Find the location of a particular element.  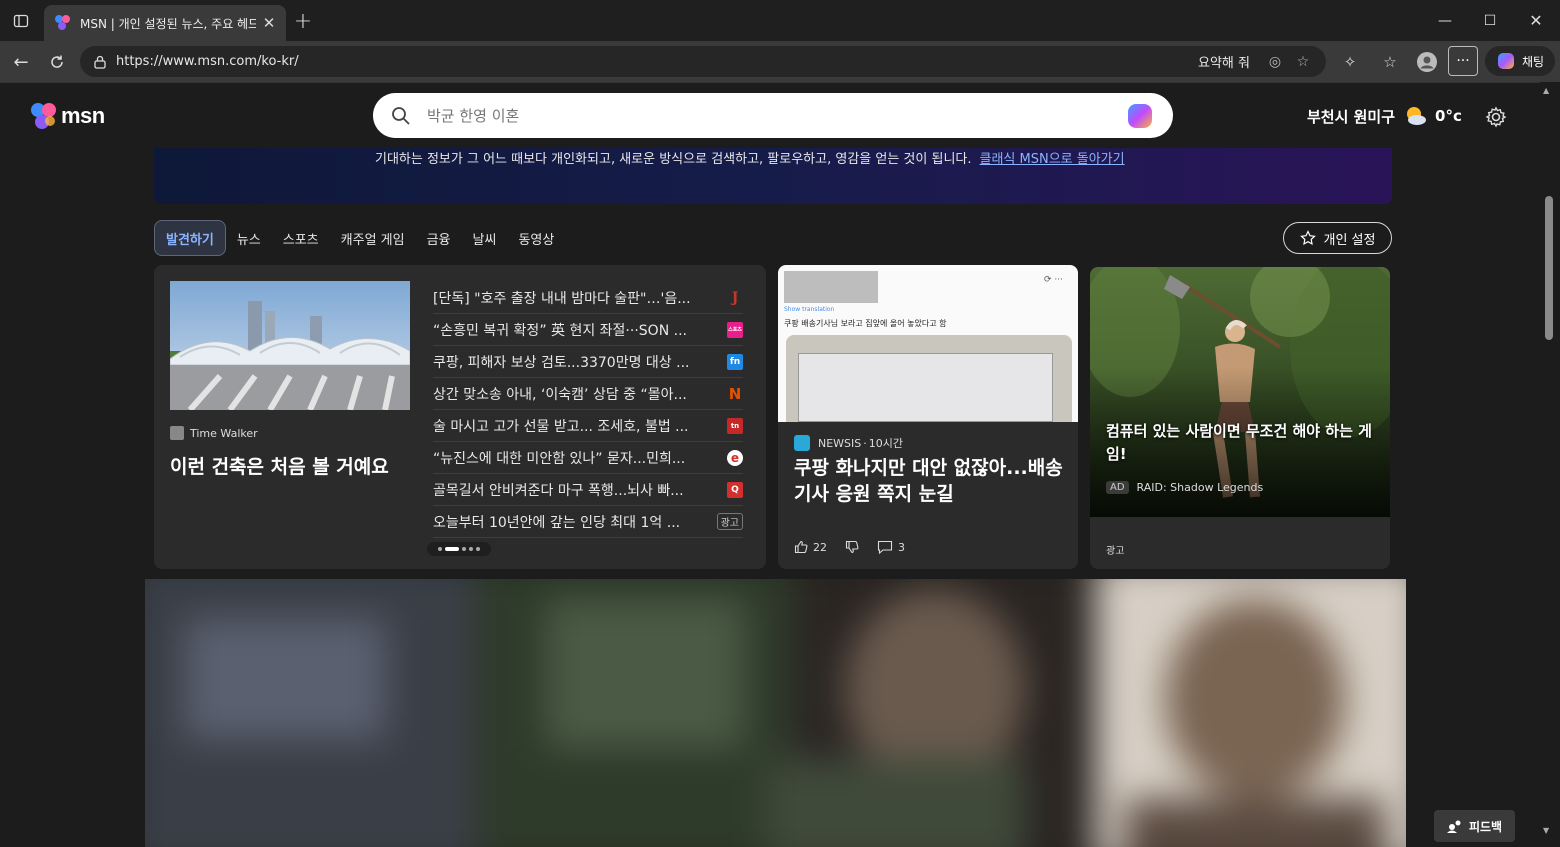

settings-gear-icon is located at coordinates (1496, 117).